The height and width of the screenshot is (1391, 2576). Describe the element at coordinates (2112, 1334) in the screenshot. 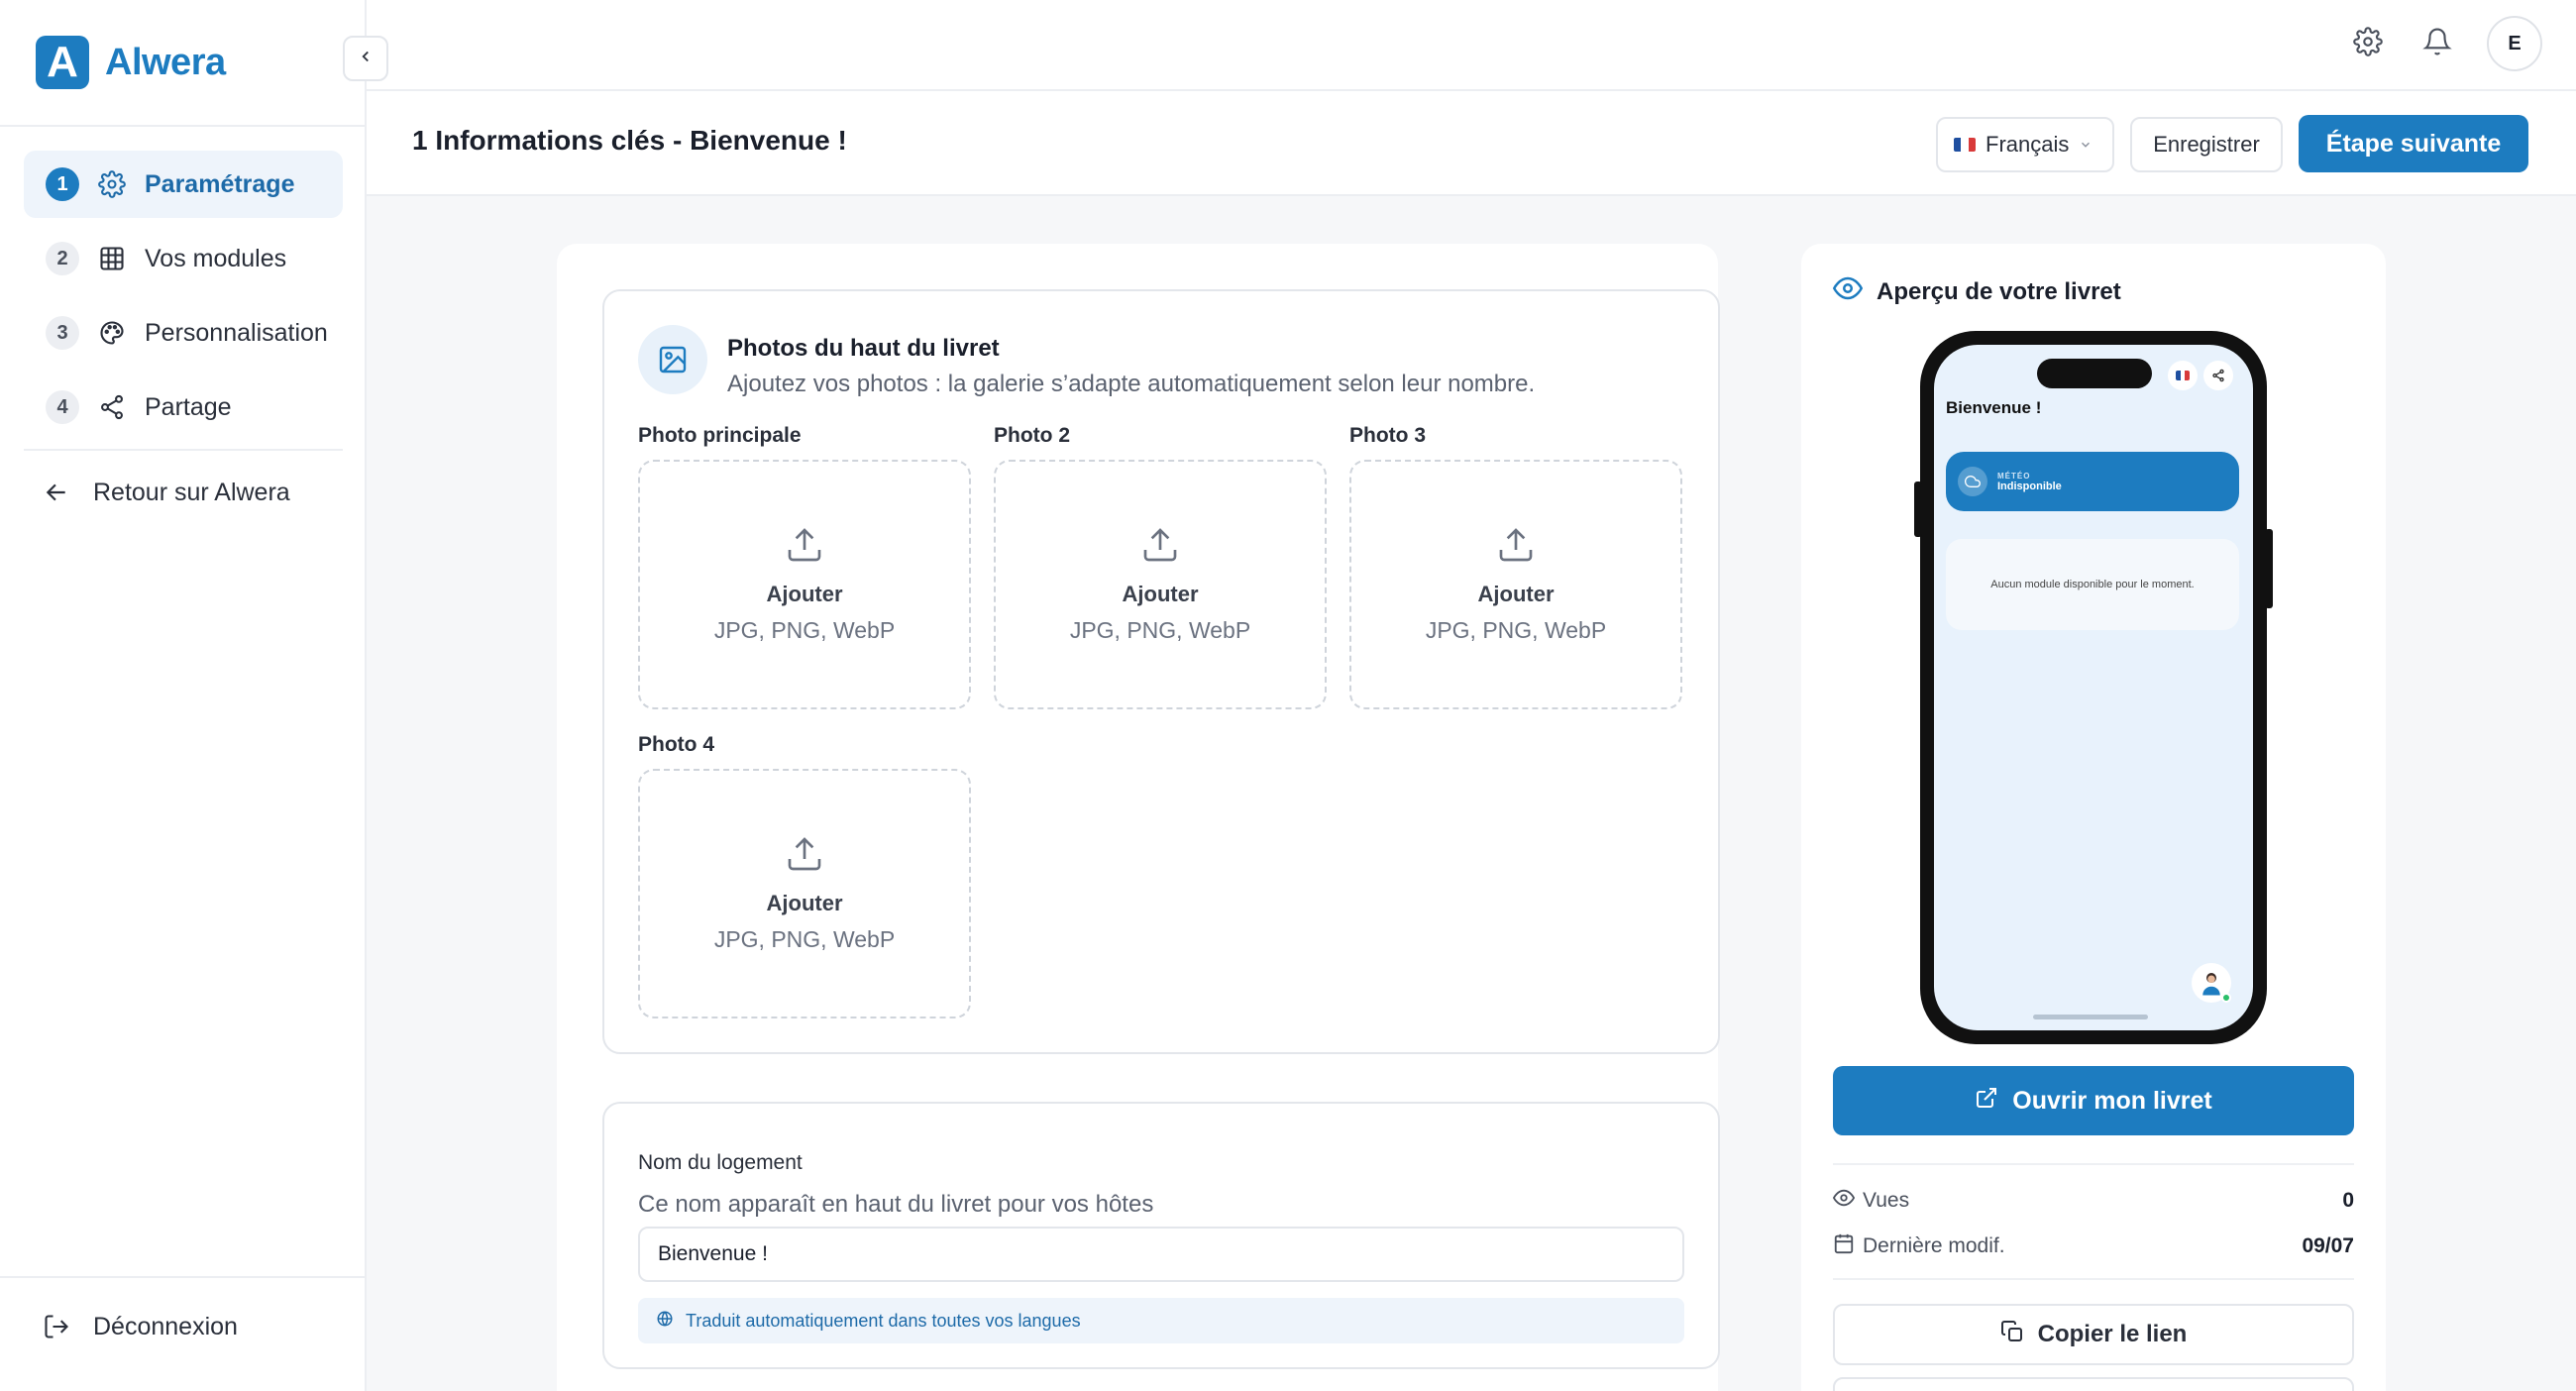

I see `copy-link-label: Copier le lien` at that location.